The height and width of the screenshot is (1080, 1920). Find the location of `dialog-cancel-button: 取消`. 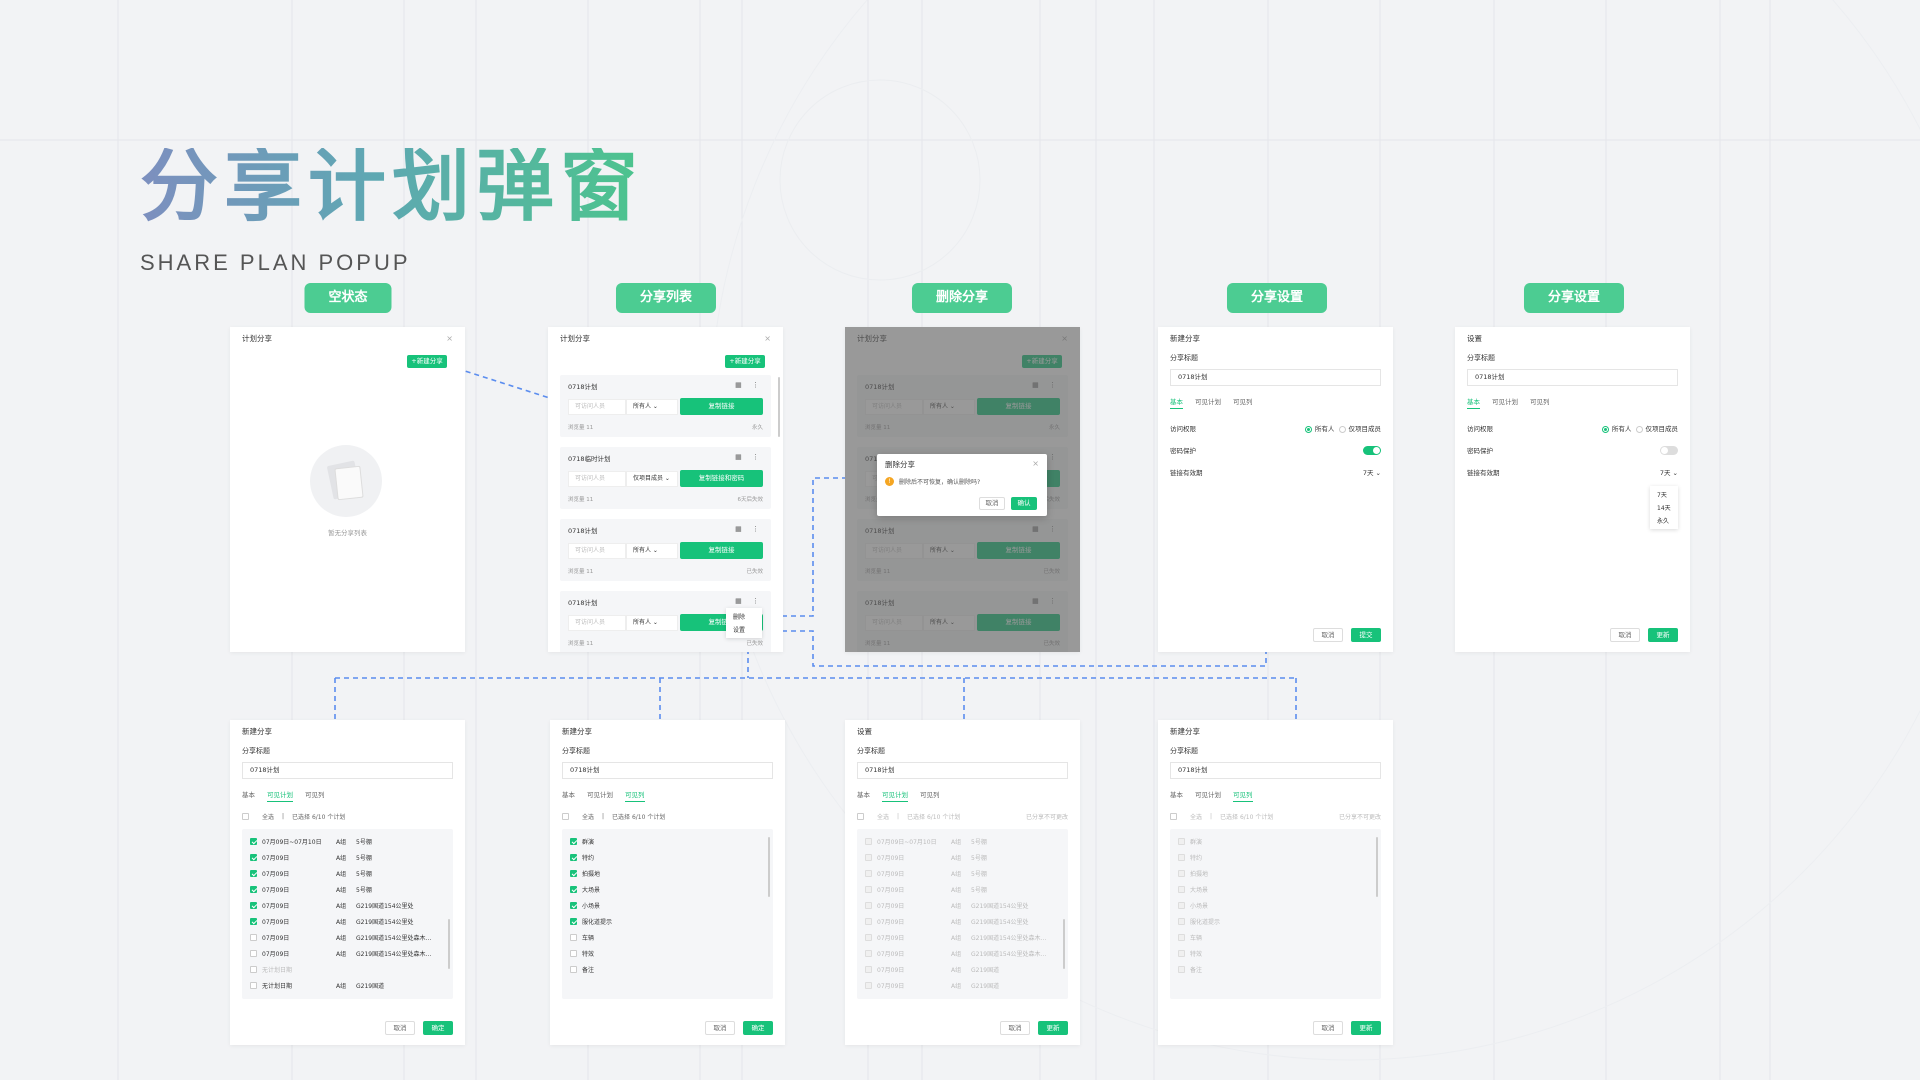

dialog-cancel-button: 取消 is located at coordinates (992, 503).